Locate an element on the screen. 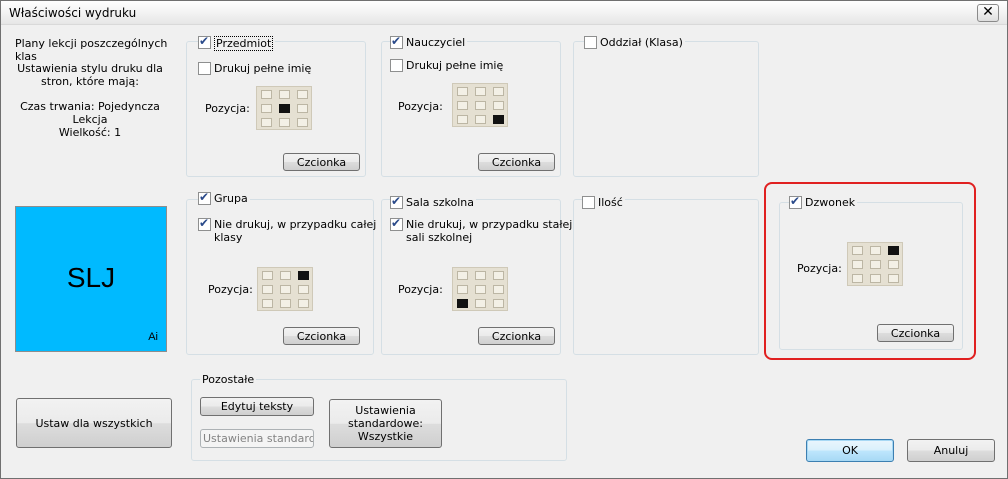 Image resolution: width=1008 pixels, height=479 pixels. close-icon: ✕ is located at coordinates (988, 12).